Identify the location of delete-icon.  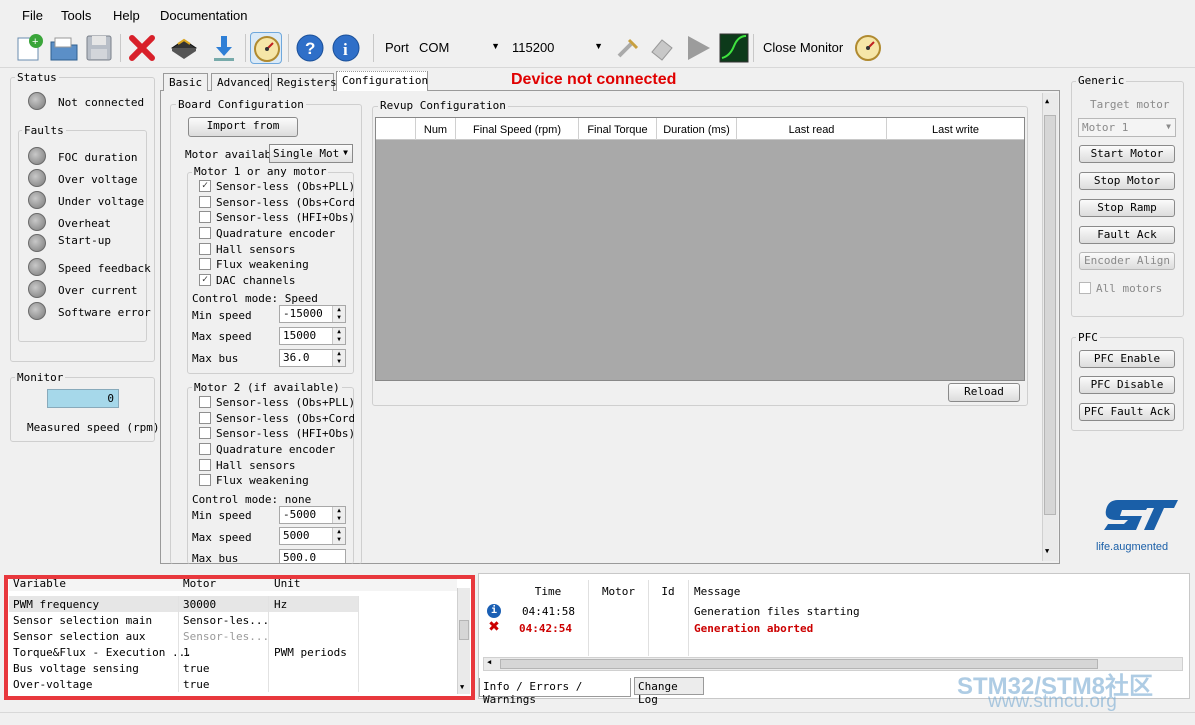
(142, 48).